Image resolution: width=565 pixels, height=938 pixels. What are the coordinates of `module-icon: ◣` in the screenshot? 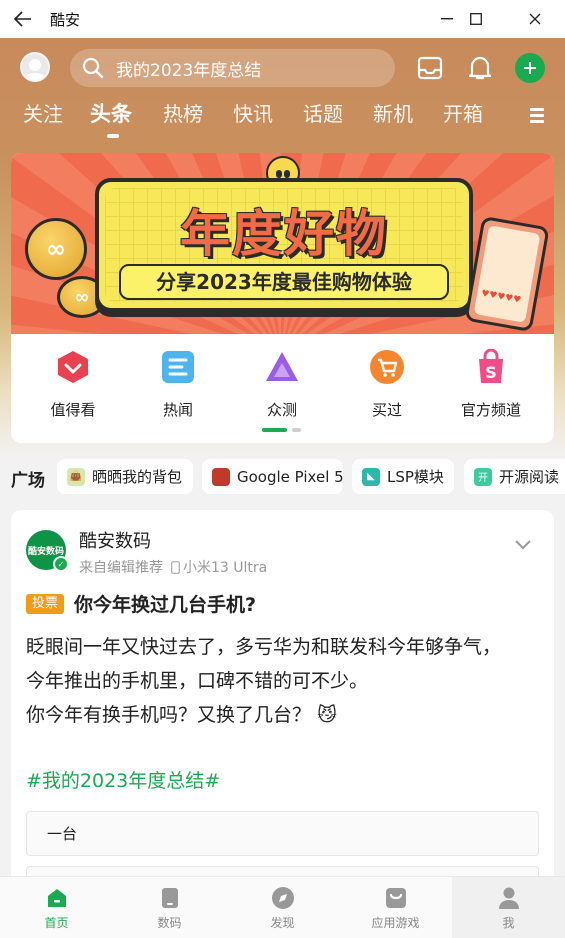 It's located at (371, 476).